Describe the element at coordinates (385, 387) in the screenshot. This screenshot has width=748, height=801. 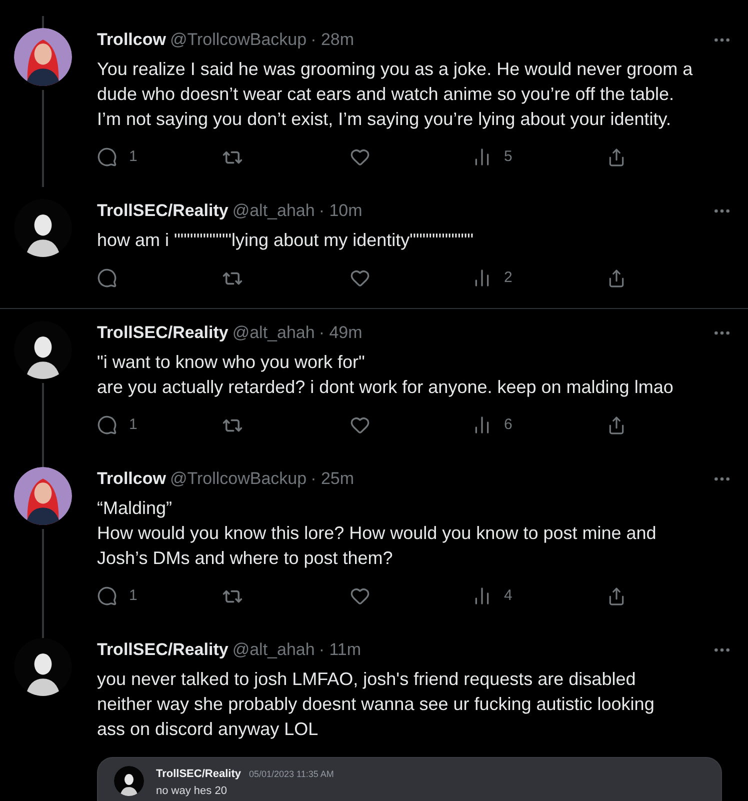
I see `tweet-text: are you actually retarded? i dont work for anyone. keep on malding lmao` at that location.